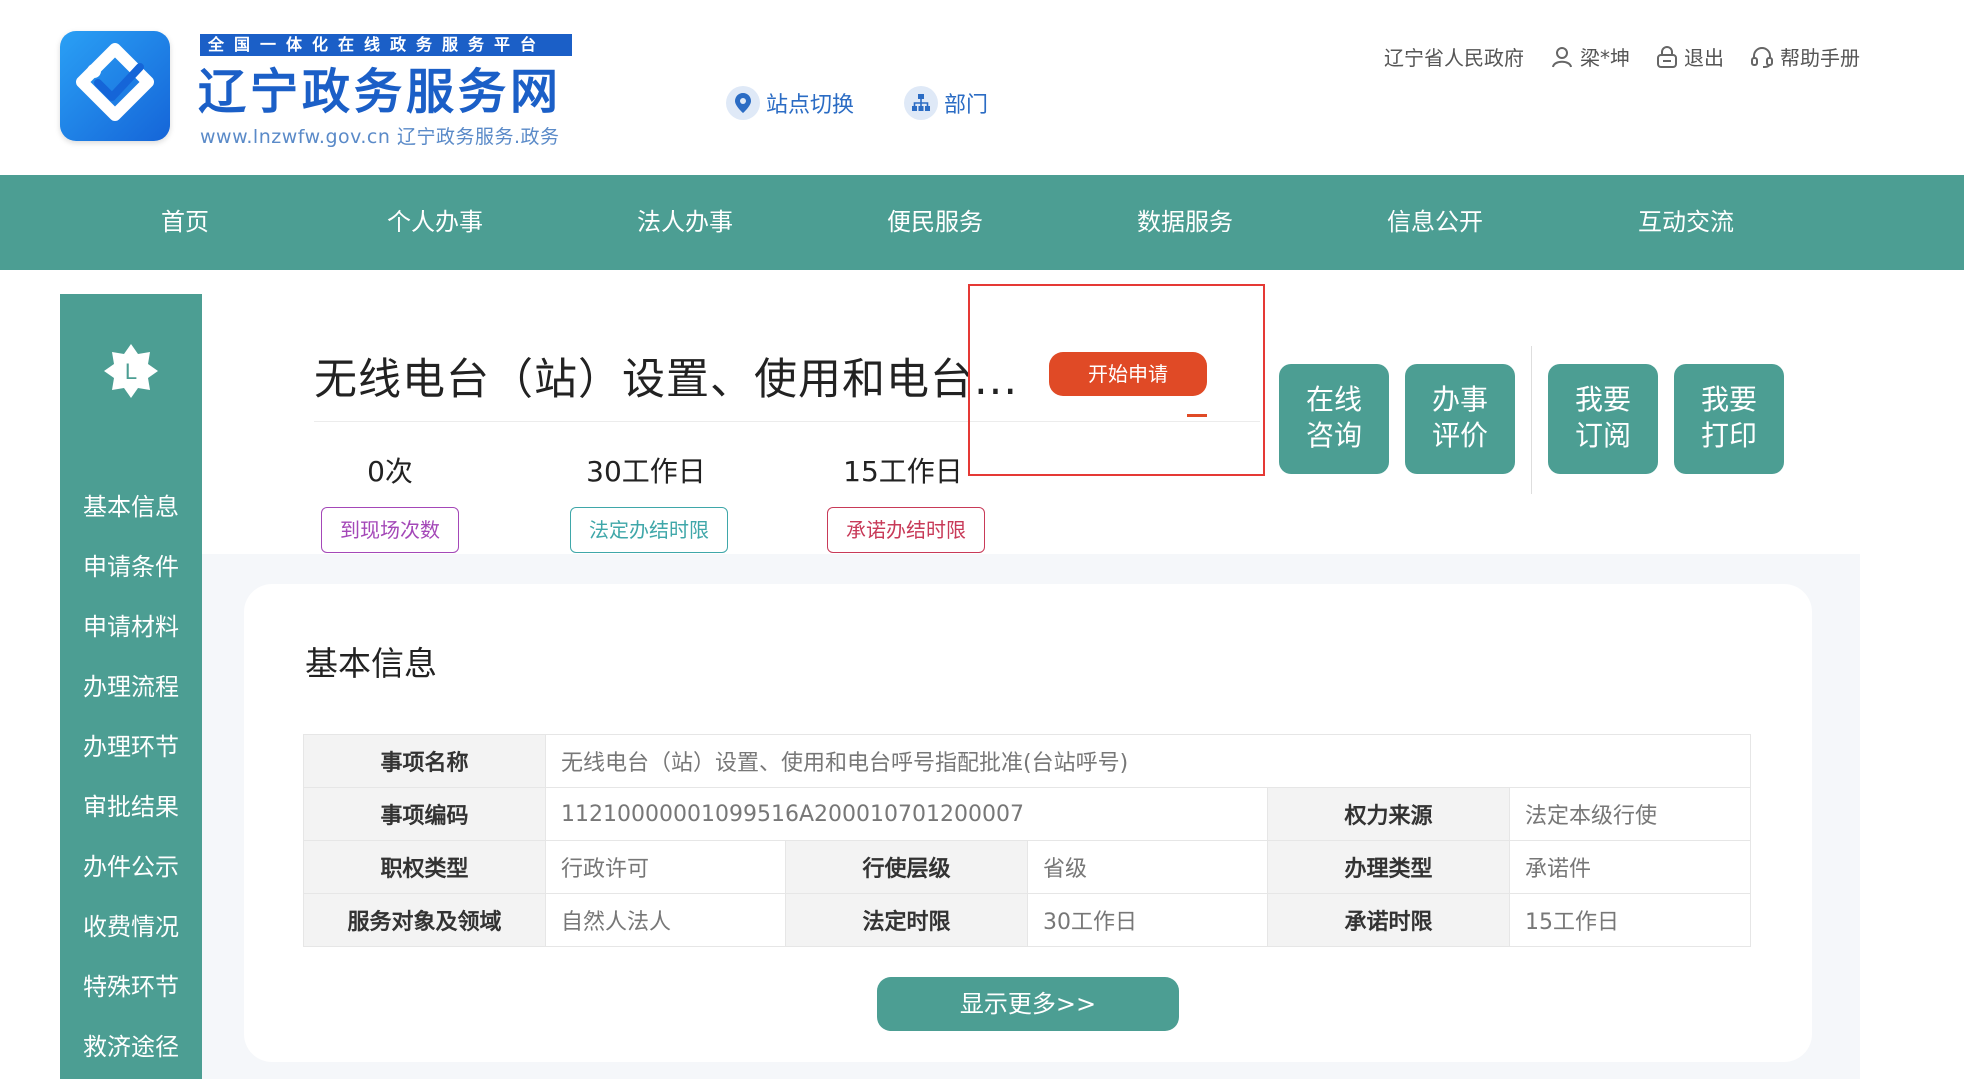 Image resolution: width=1964 pixels, height=1079 pixels. What do you see at coordinates (935, 222) in the screenshot?
I see `nav-public-service: 便民服务` at bounding box center [935, 222].